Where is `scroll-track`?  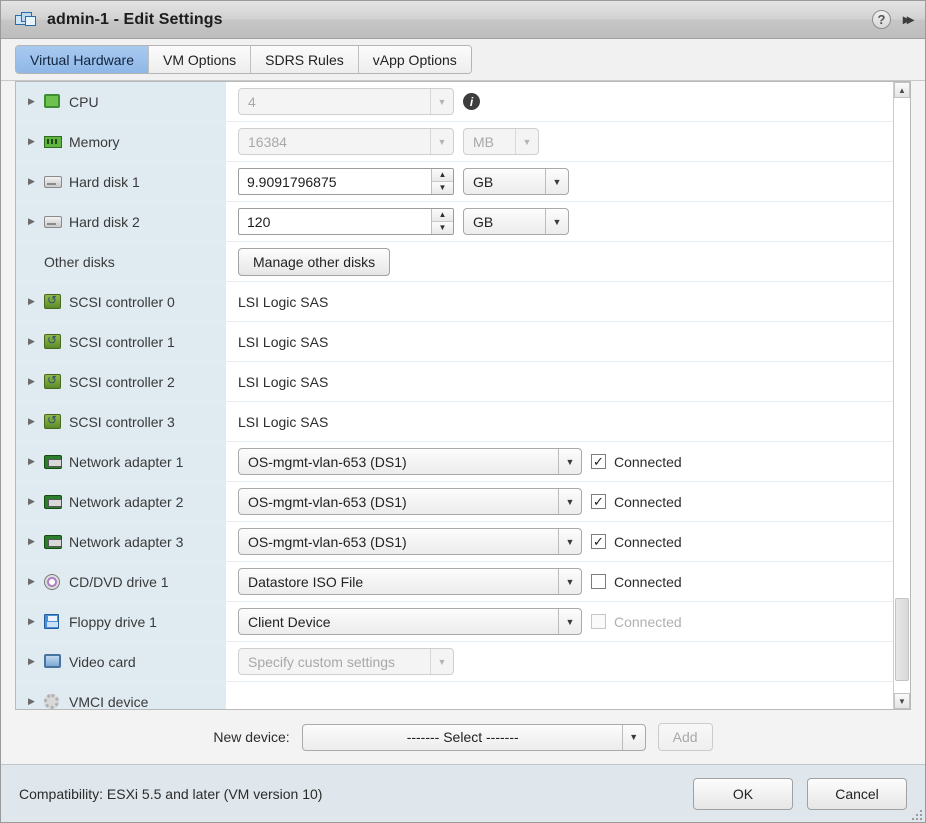 scroll-track is located at coordinates (902, 395).